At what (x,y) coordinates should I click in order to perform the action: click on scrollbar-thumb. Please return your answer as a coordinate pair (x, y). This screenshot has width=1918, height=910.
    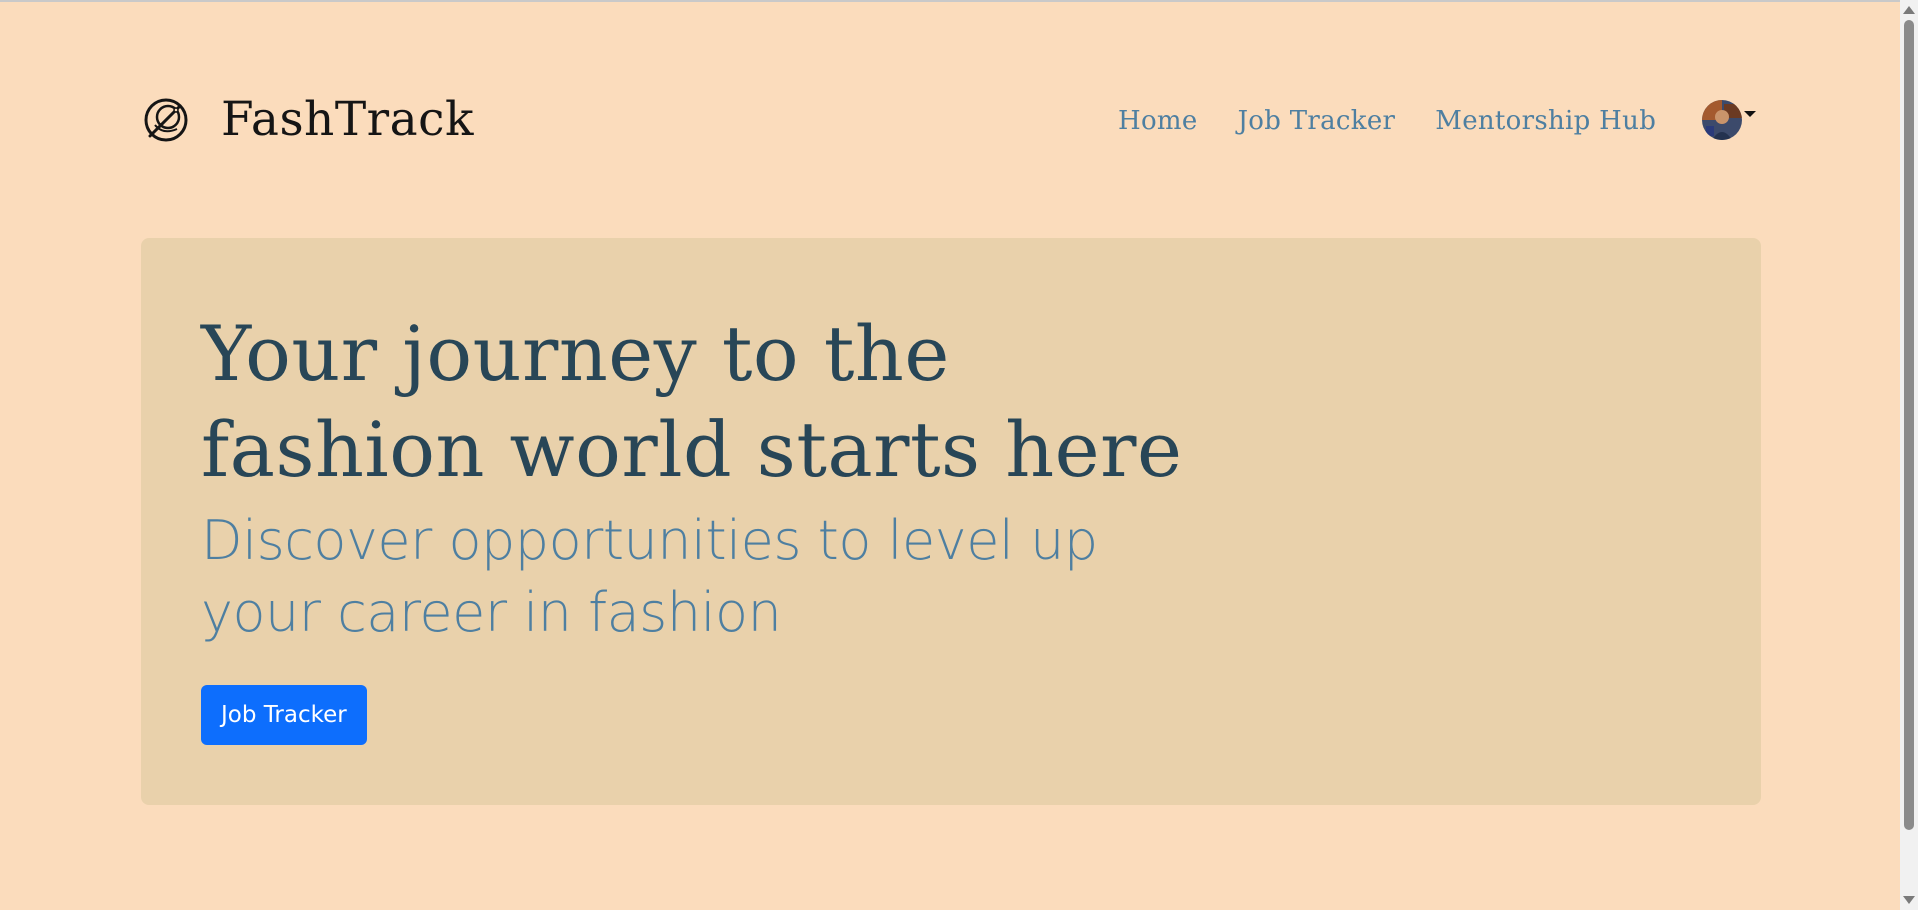
    Looking at the image, I should click on (1909, 425).